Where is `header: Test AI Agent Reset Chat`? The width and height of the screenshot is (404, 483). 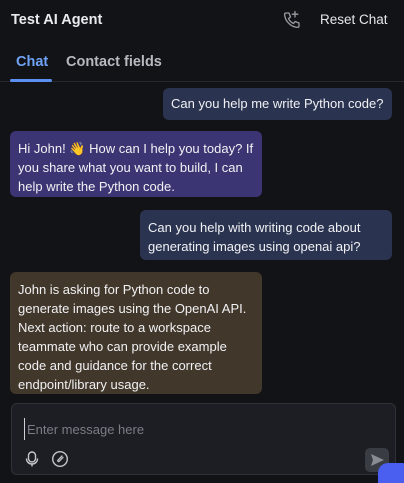
header: Test AI Agent Reset Chat is located at coordinates (202, 20).